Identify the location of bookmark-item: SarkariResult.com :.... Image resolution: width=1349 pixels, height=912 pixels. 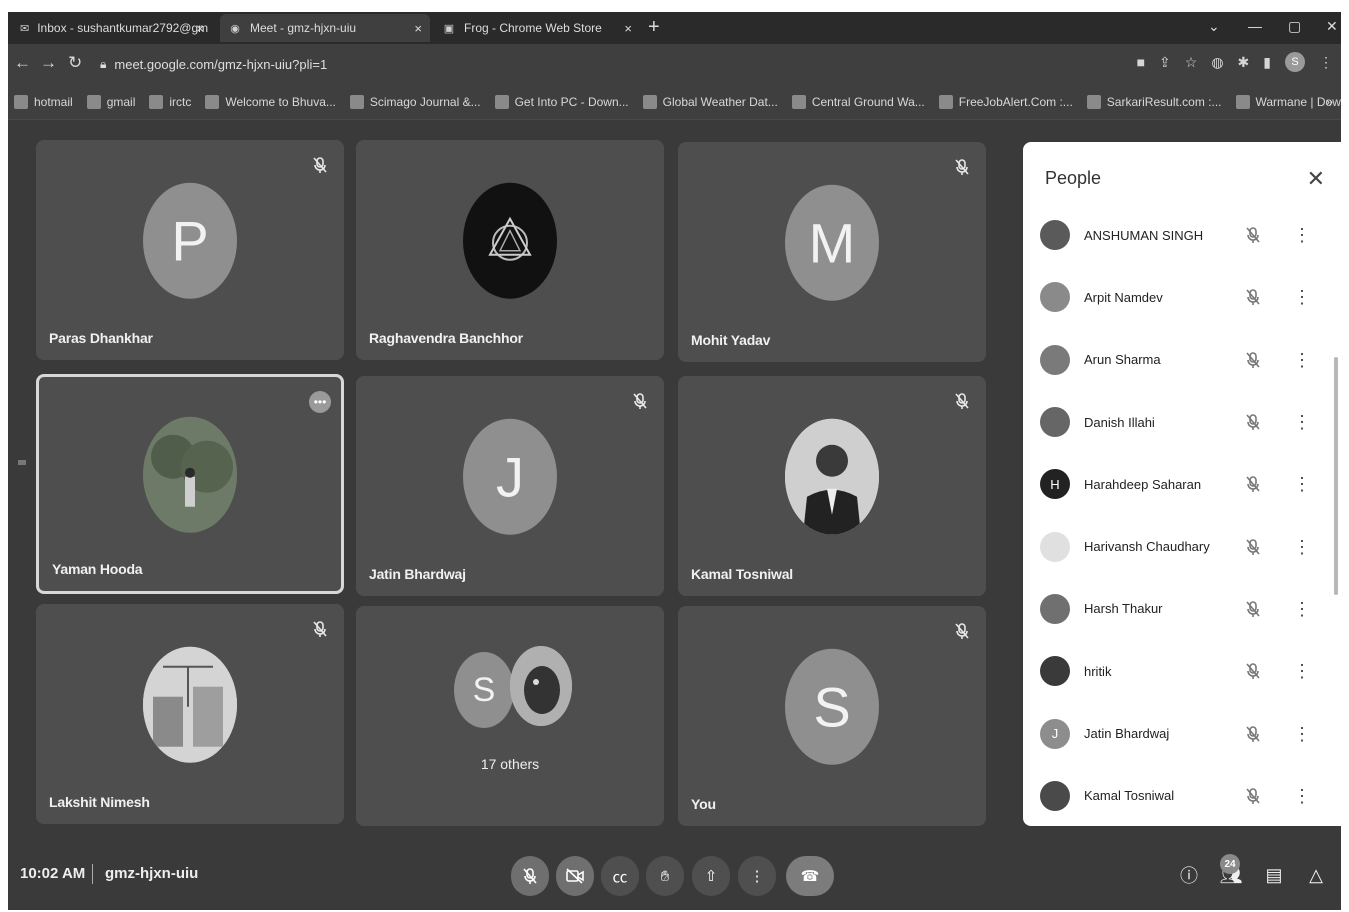
(1154, 101).